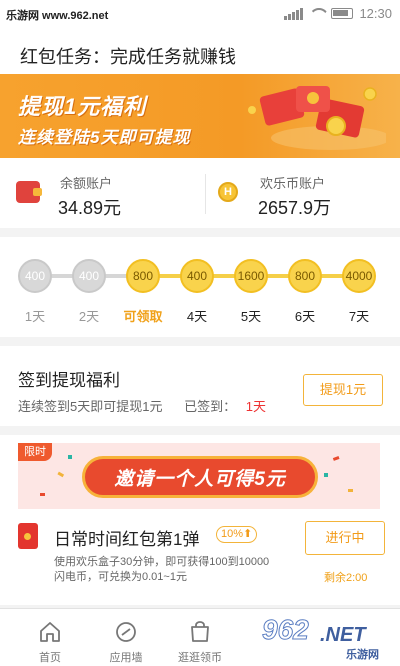 This screenshot has width=400, height=666. What do you see at coordinates (35, 276) in the screenshot?
I see `checkin-coin-1: 400` at bounding box center [35, 276].